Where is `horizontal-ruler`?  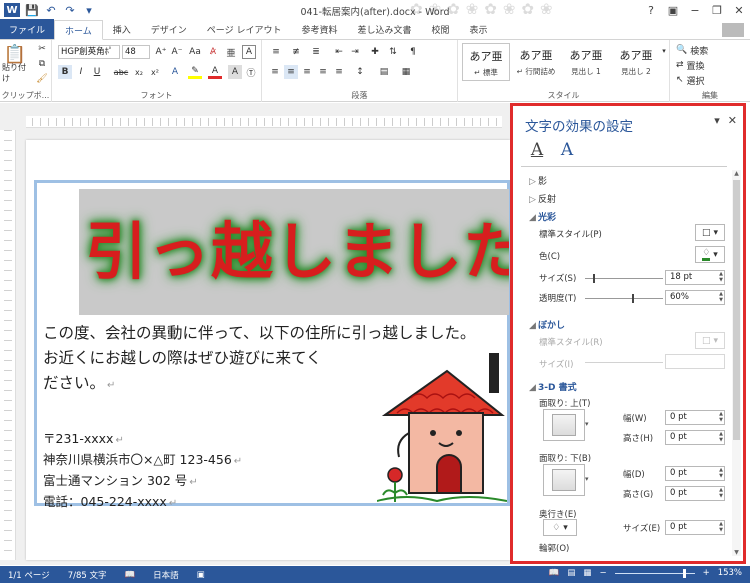 horizontal-ruler is located at coordinates (264, 122).